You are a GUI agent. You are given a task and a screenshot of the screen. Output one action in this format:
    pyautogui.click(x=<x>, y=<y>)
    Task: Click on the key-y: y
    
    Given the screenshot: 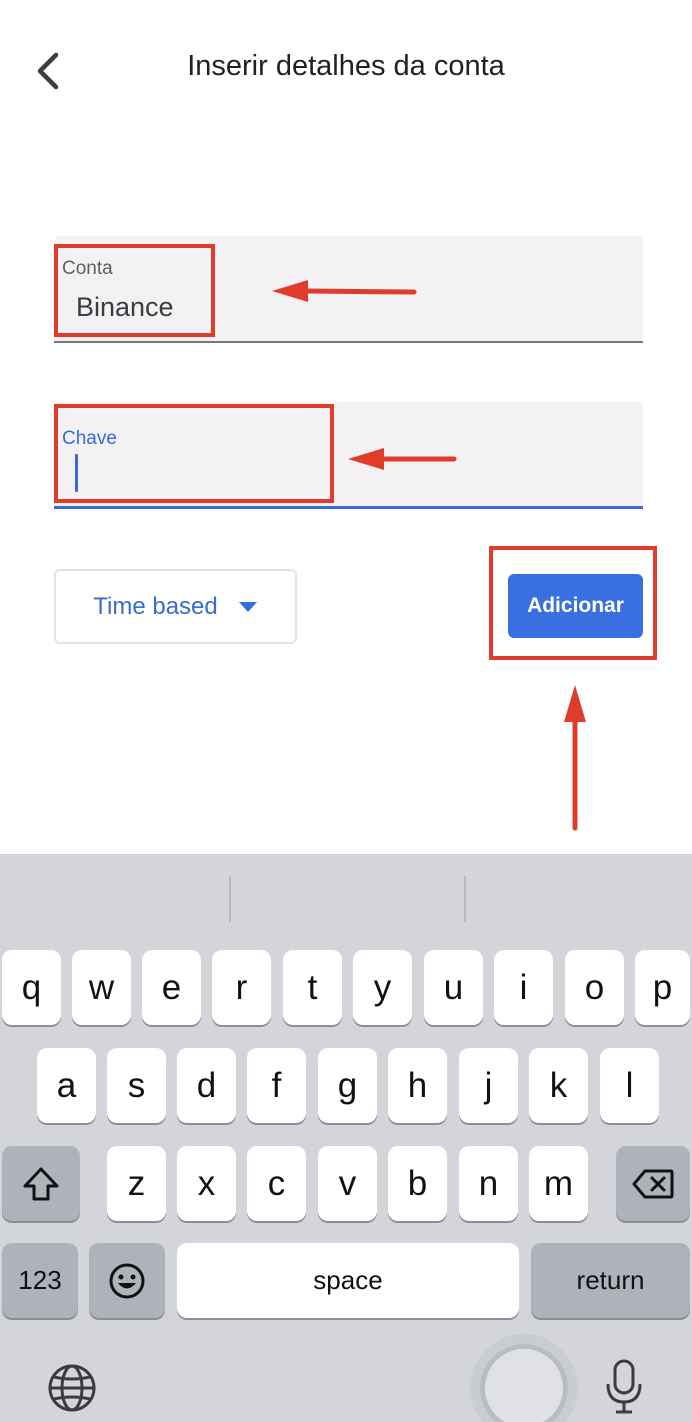 What is the action you would take?
    pyautogui.click(x=382, y=987)
    